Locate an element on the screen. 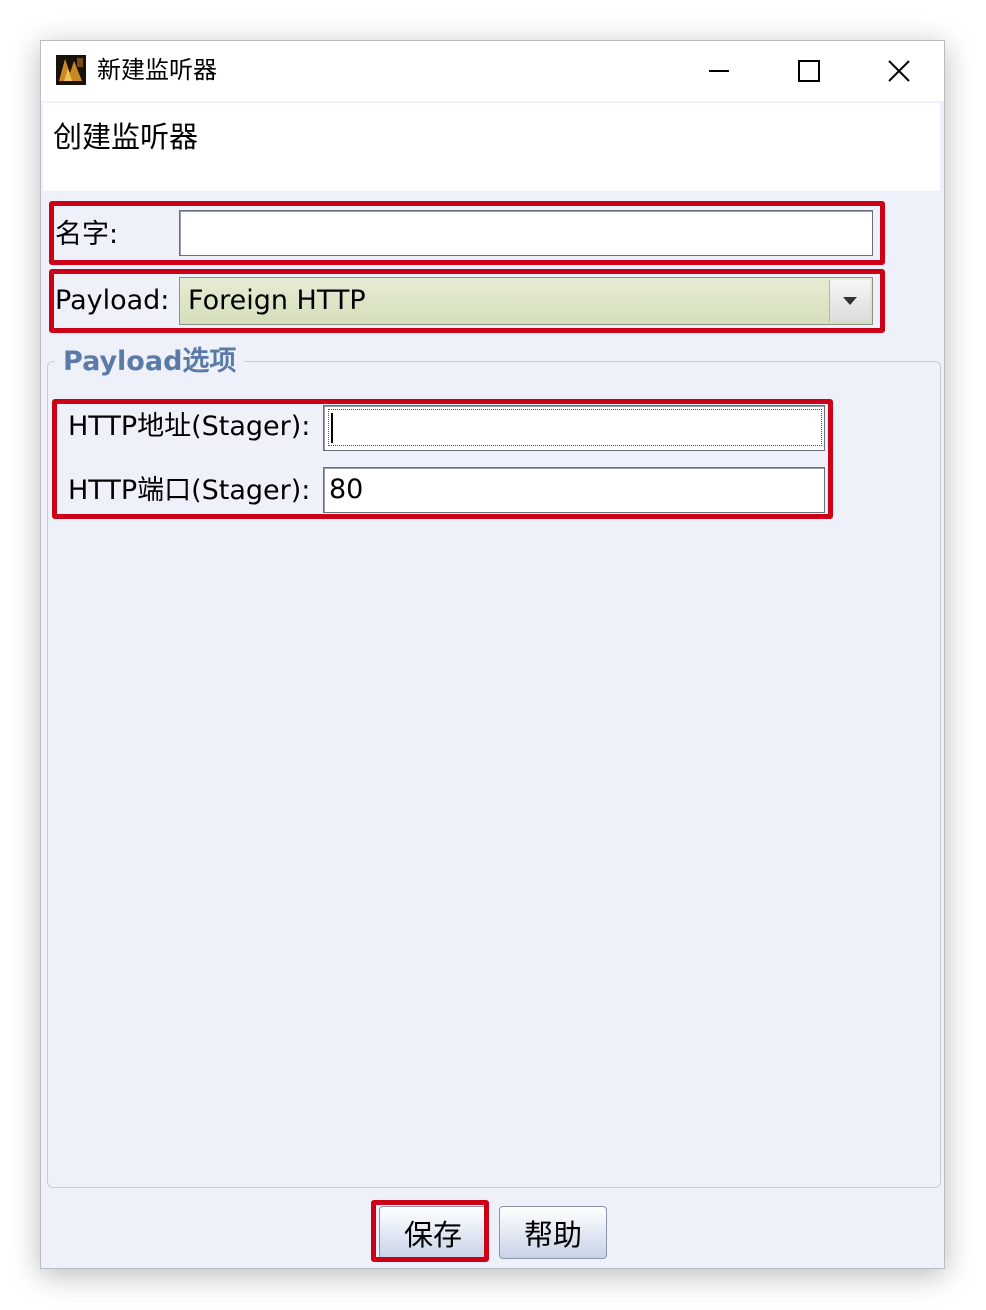 The width and height of the screenshot is (986, 1310). minimize-icon is located at coordinates (719, 71).